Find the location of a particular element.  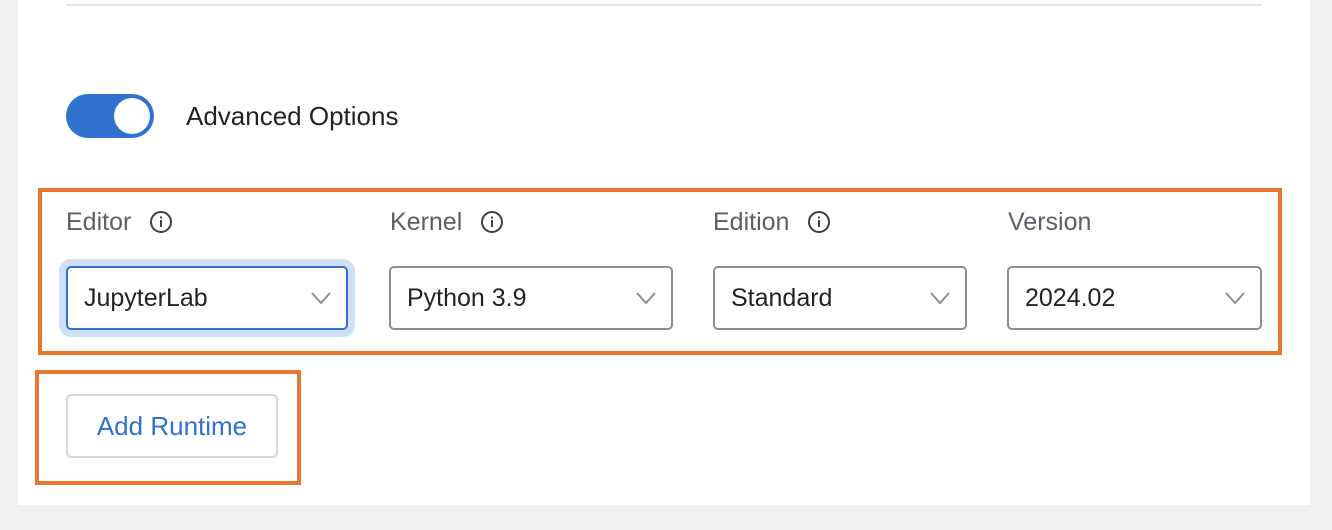

version-label-text: Version is located at coordinates (1050, 221).